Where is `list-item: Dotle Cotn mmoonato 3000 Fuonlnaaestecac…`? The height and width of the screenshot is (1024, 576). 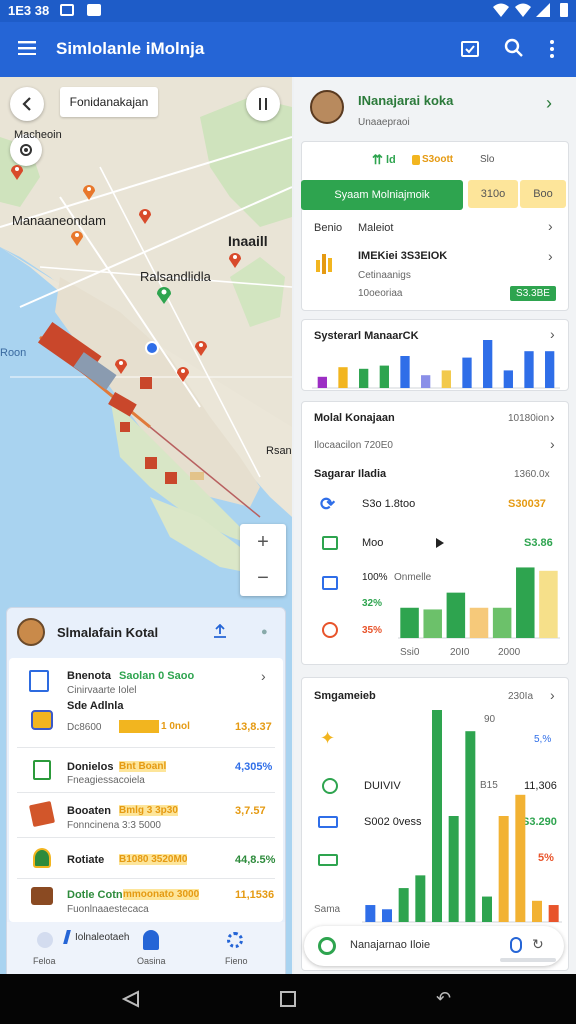
list-item: Dotle Cotn mmoonato 3000 Fuonlnaaestecac… is located at coordinates (146, 900).